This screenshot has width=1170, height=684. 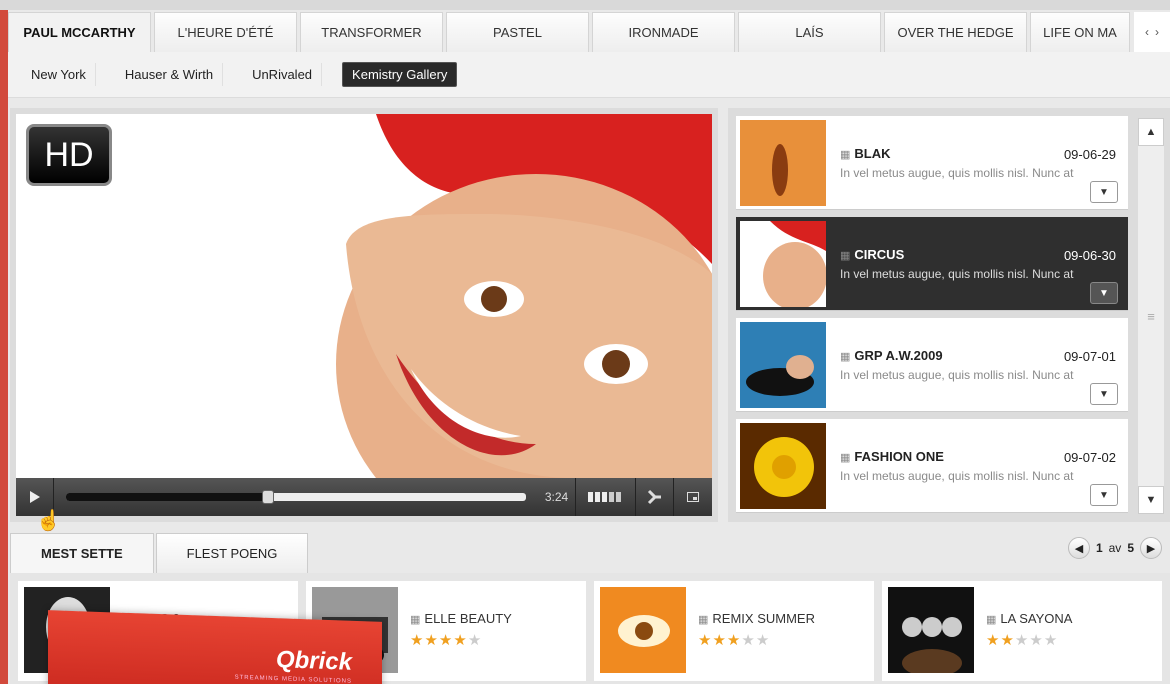 What do you see at coordinates (400, 74) in the screenshot?
I see `subnav-kemistry-gallery: Kemistry Gallery` at bounding box center [400, 74].